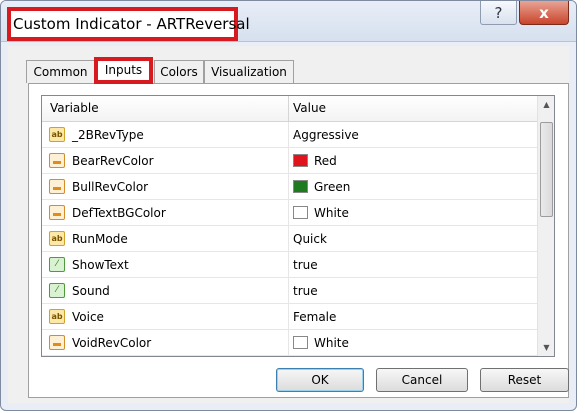  Describe the element at coordinates (108, 135) in the screenshot. I see `variable-name: _2BRevType` at that location.